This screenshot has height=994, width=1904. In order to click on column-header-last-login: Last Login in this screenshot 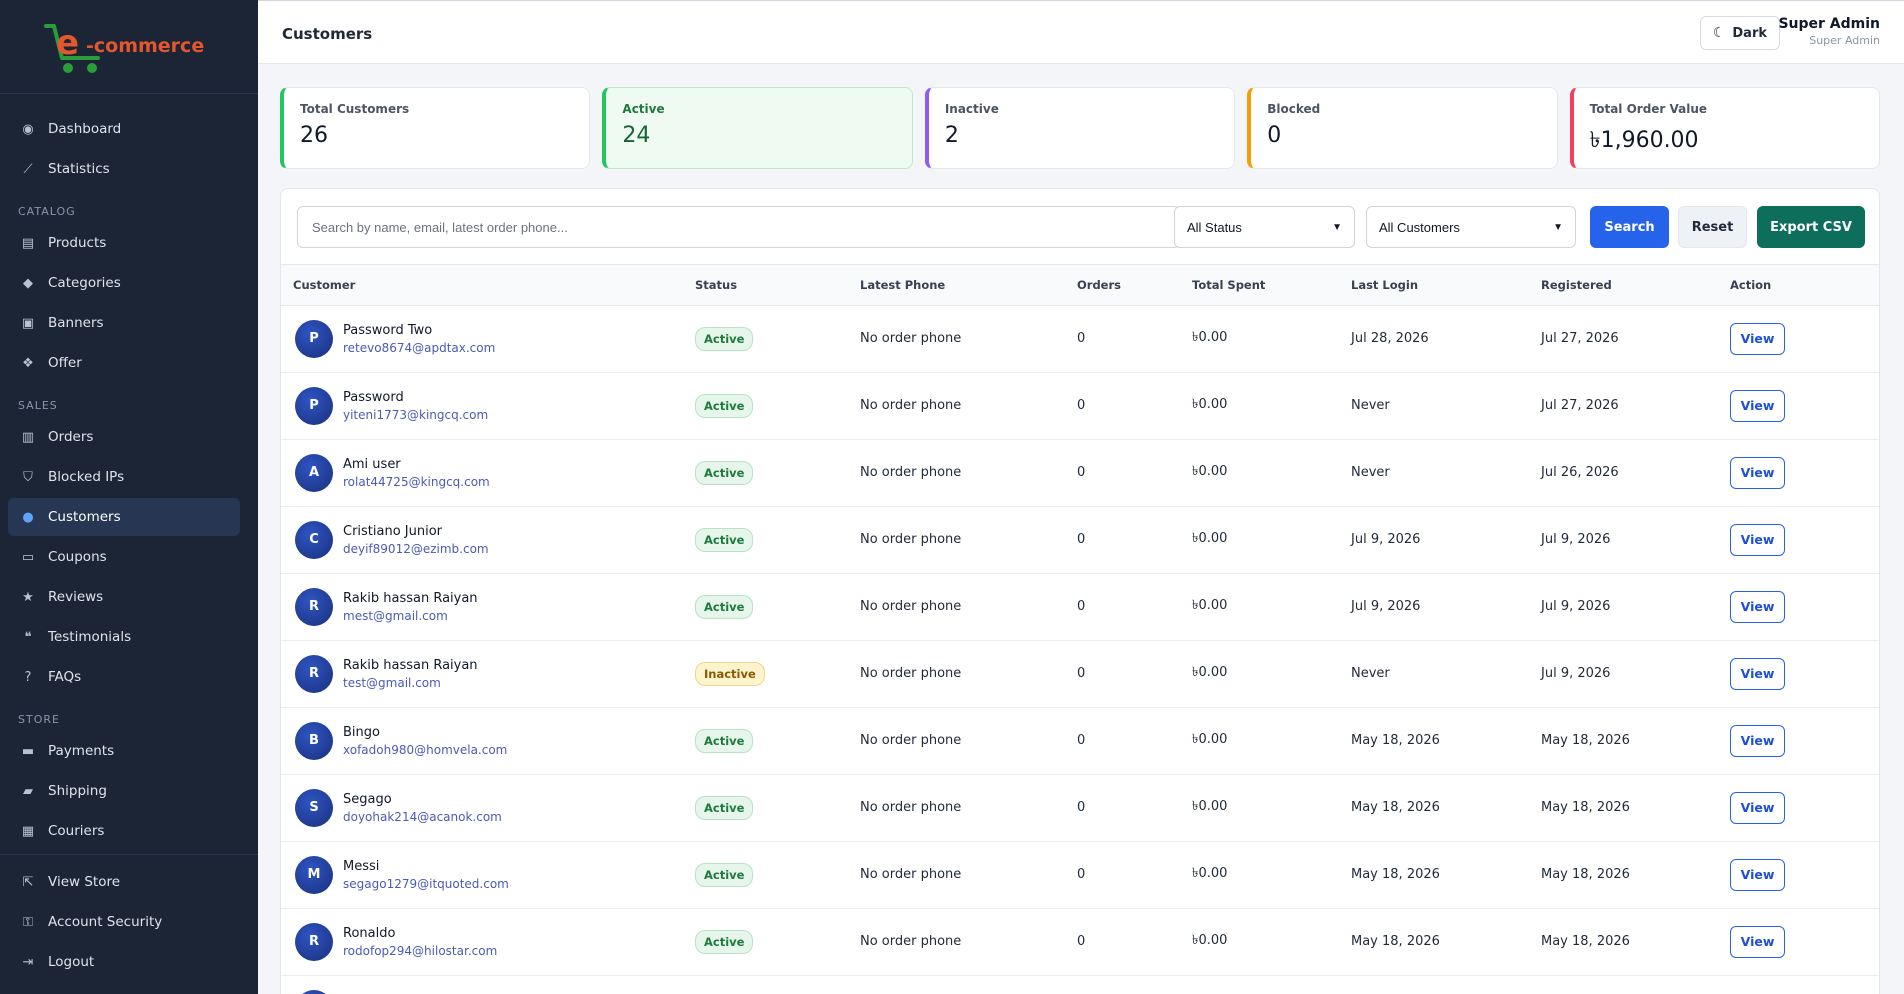, I will do `click(1446, 285)`.